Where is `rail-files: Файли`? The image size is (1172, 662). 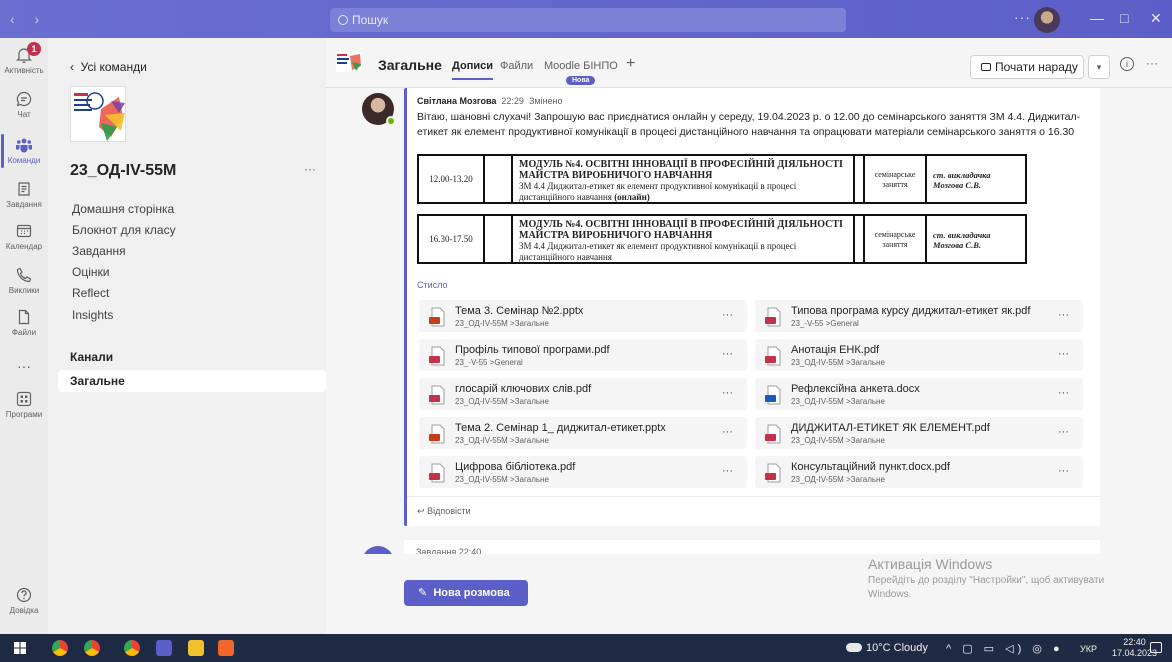 rail-files: Файли is located at coordinates (24, 322).